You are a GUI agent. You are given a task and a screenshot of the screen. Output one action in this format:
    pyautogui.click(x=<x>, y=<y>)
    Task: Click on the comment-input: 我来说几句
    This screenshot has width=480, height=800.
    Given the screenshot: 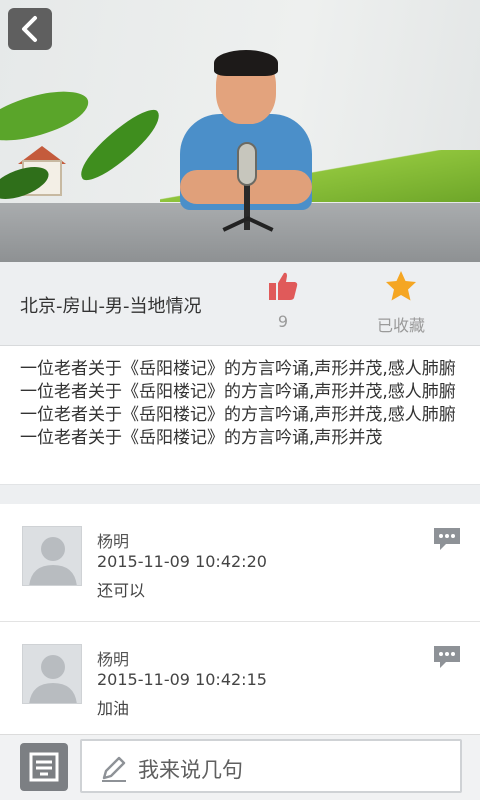 What is the action you would take?
    pyautogui.click(x=271, y=766)
    